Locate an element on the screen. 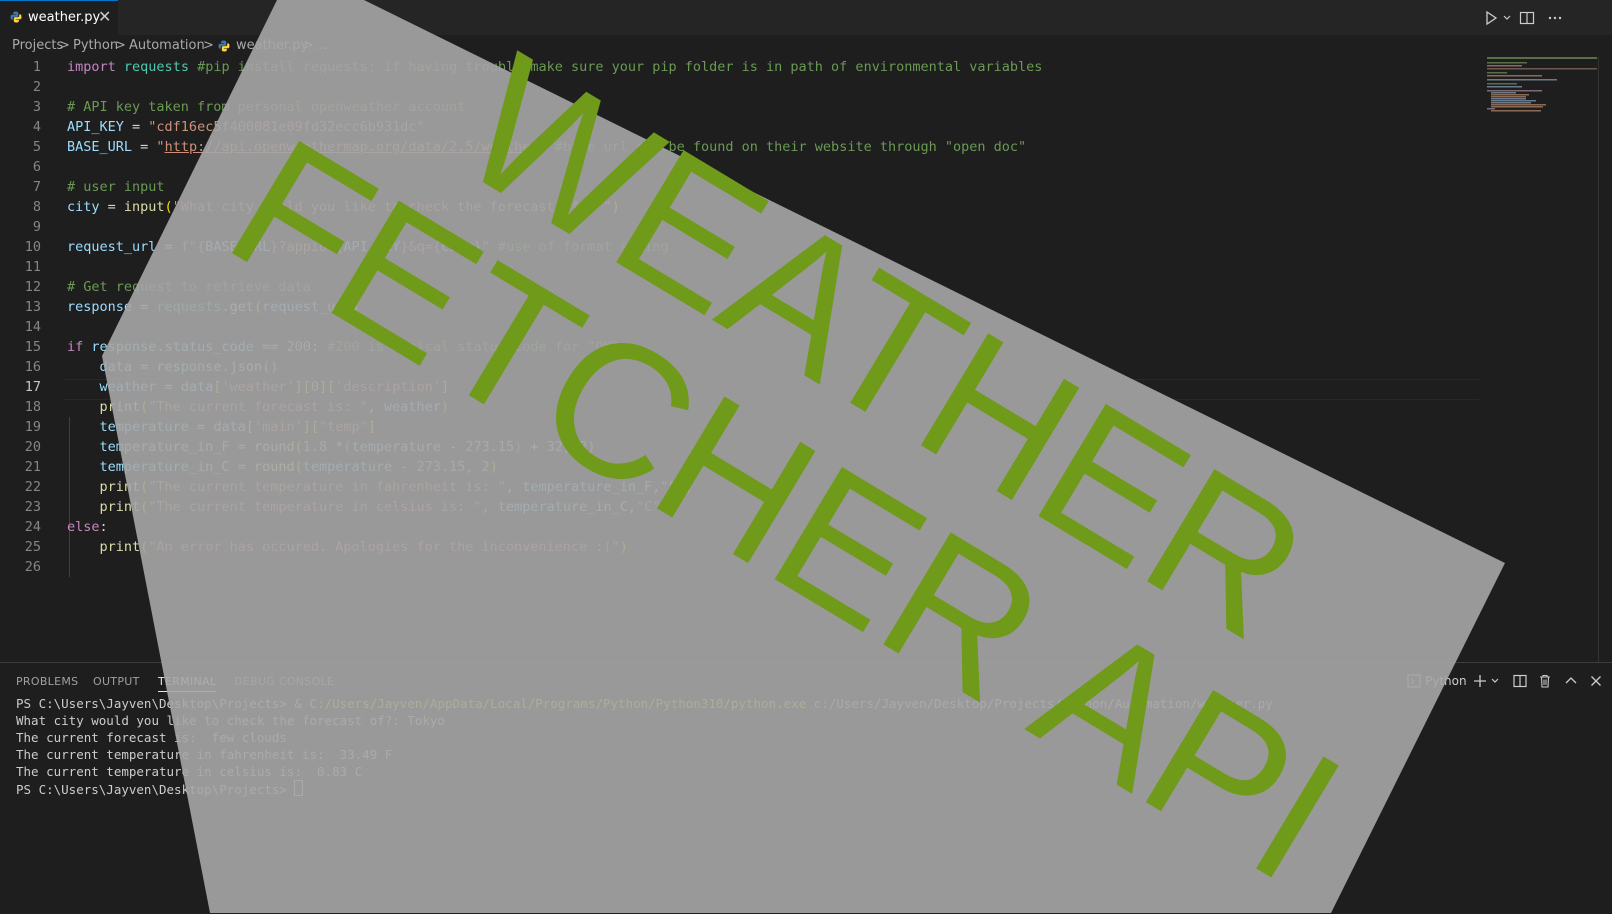  code-line: 9 is located at coordinates (740, 227).